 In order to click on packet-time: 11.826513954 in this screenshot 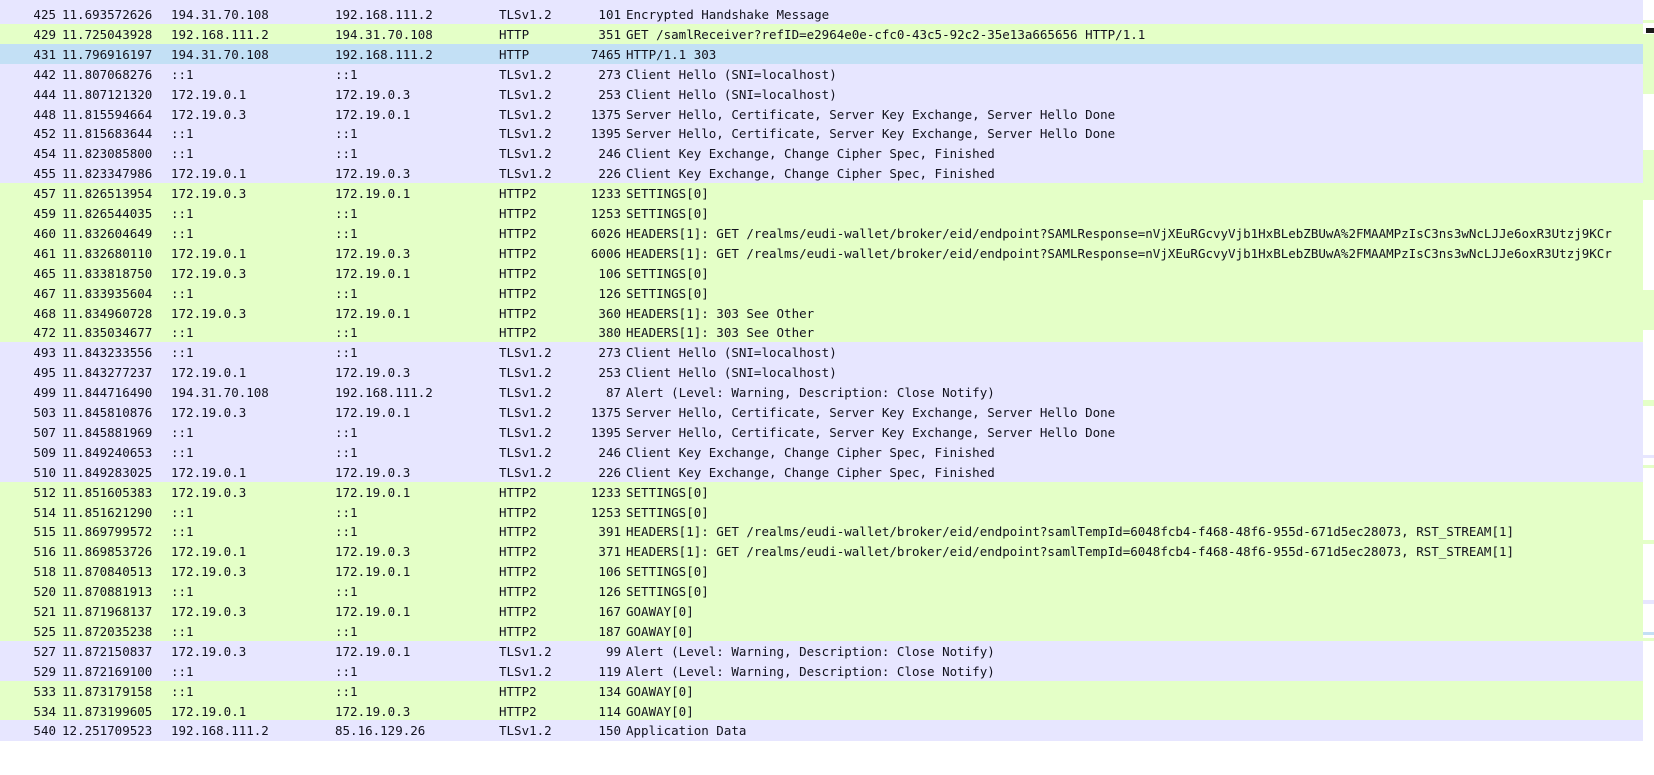, I will do `click(107, 194)`.